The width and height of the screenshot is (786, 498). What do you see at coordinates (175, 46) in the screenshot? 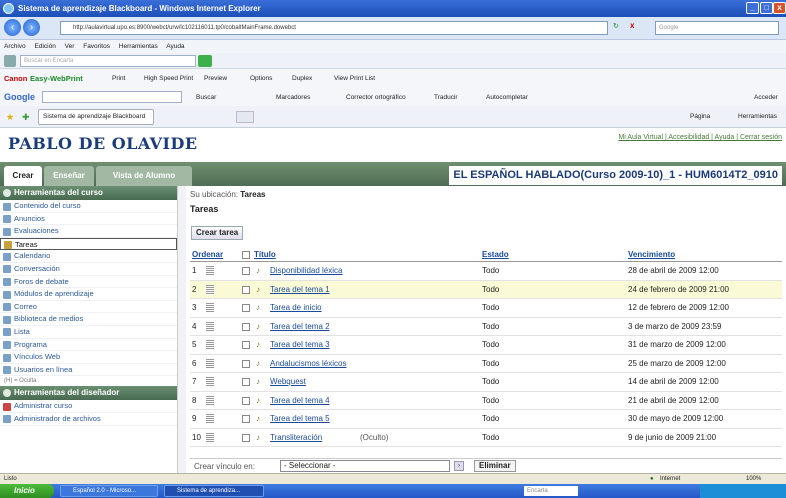
I see `menu-ayuda: Ayuda` at bounding box center [175, 46].